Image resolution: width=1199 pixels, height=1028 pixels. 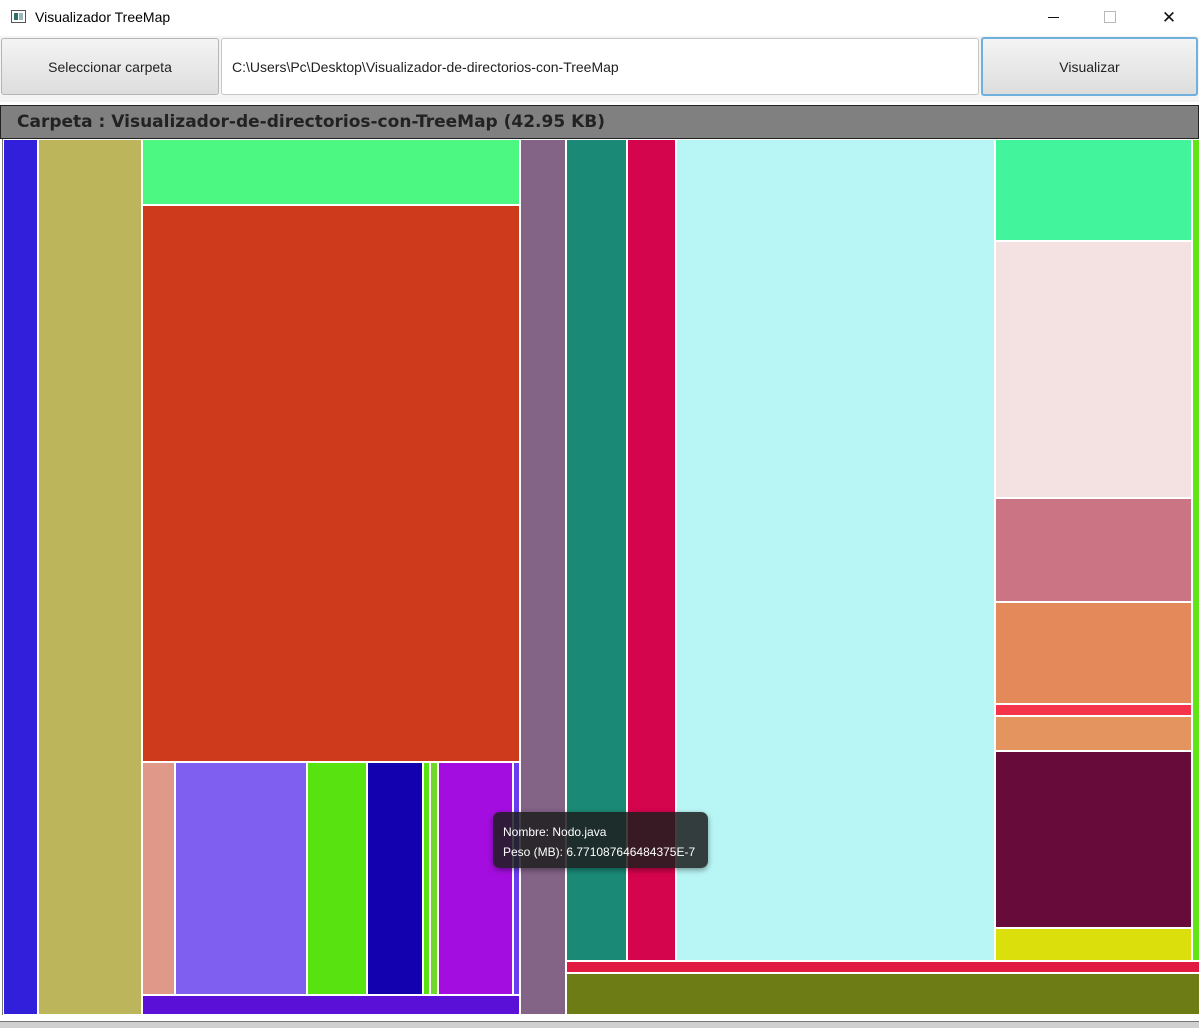 I want to click on close-icon: ✕, so click(x=1169, y=17).